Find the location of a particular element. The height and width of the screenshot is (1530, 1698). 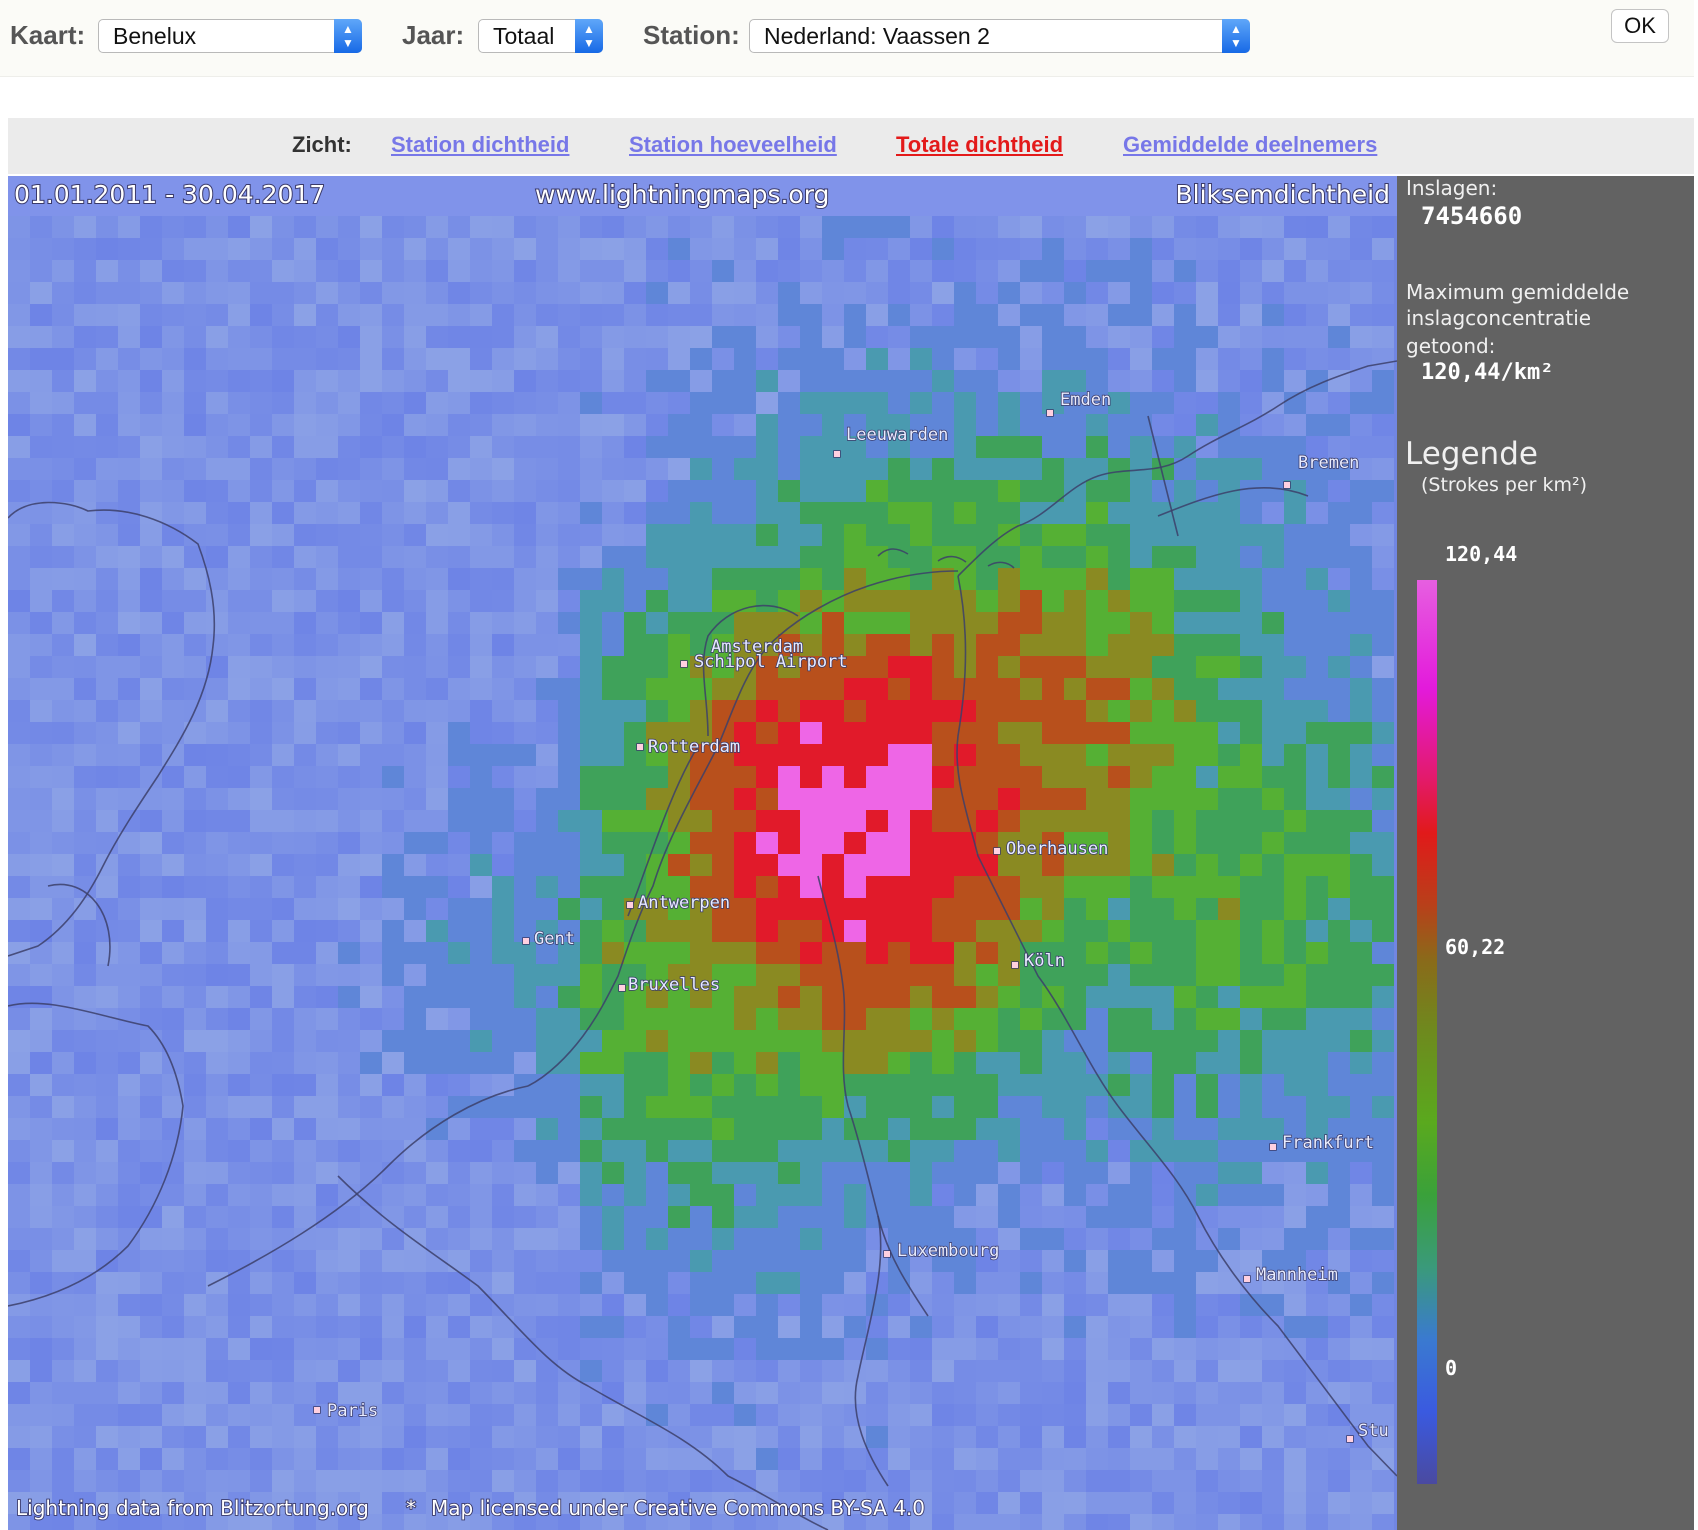

jaar-select: Totaal ▲ ▼ is located at coordinates (540, 36).